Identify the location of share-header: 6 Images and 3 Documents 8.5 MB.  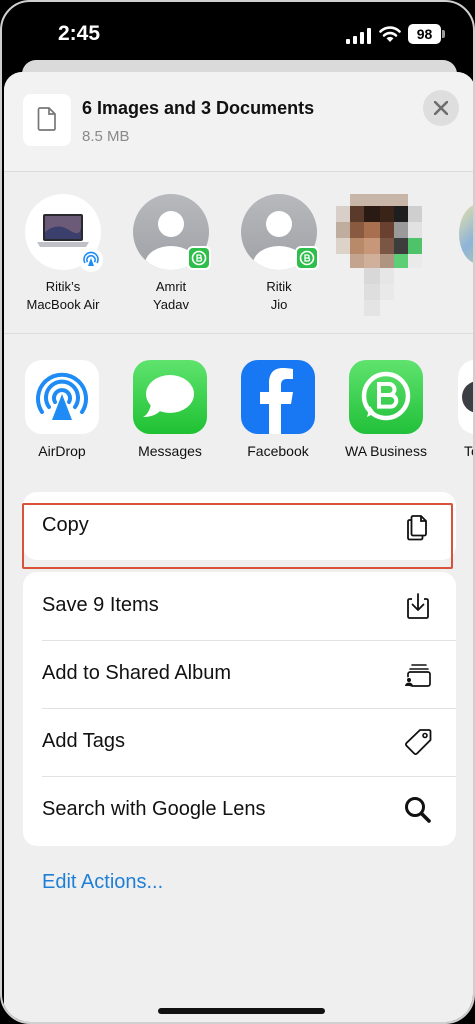
(238, 122).